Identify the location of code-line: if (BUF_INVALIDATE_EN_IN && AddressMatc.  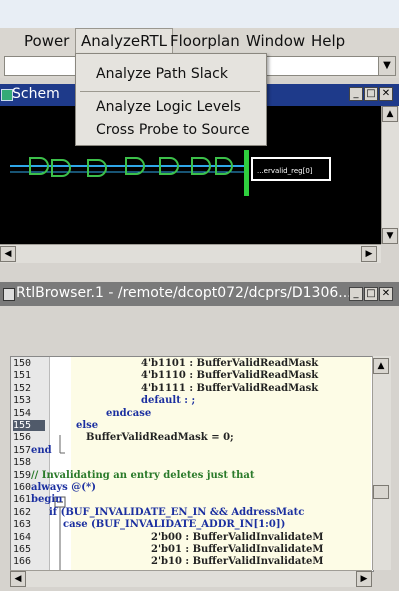
(177, 512).